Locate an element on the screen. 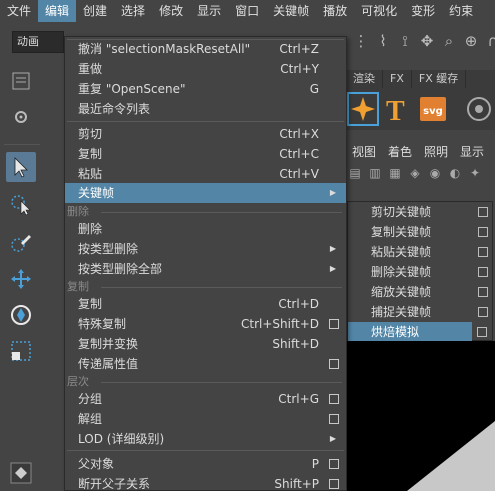  wireframe-icon: ◈ is located at coordinates (415, 173).